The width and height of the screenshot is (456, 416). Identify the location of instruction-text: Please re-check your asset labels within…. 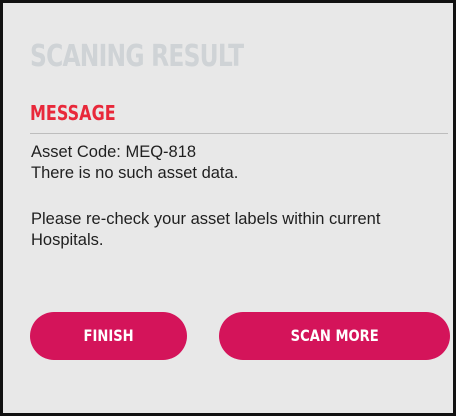
(206, 229).